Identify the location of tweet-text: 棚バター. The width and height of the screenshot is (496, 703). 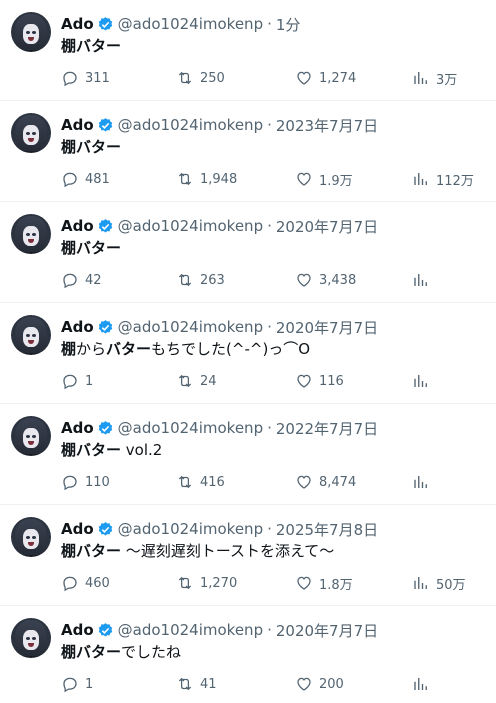
(91, 248).